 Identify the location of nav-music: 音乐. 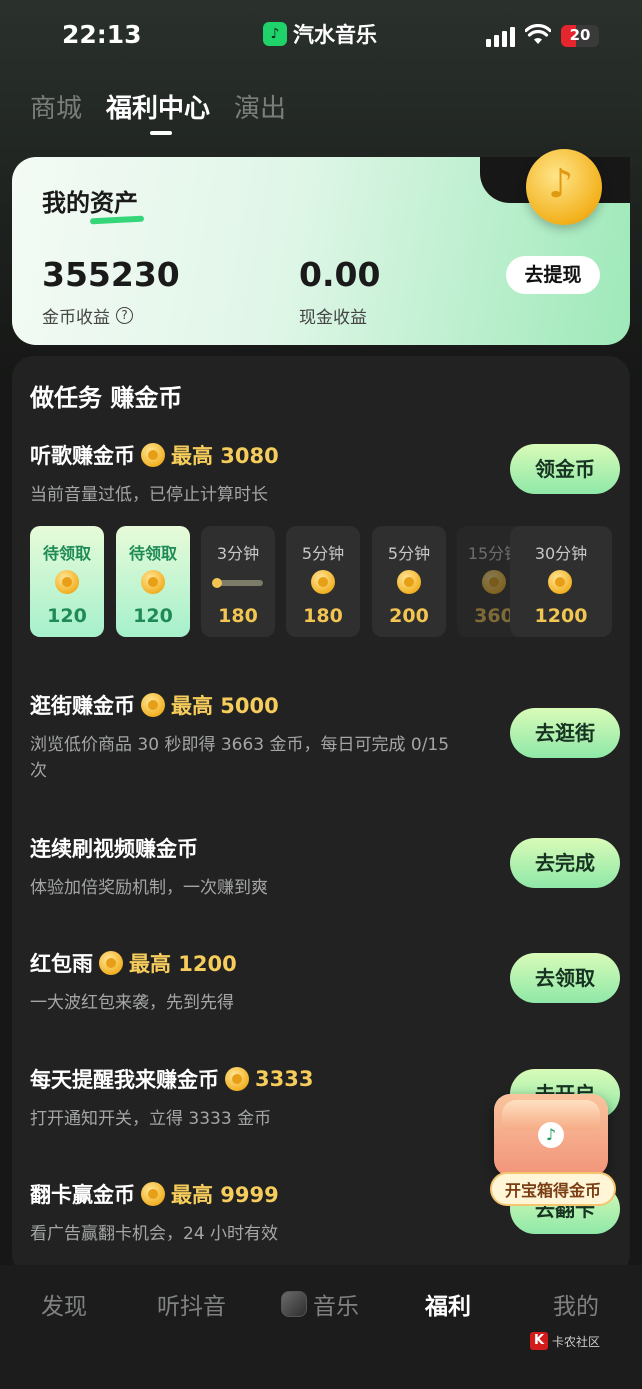
(320, 1304).